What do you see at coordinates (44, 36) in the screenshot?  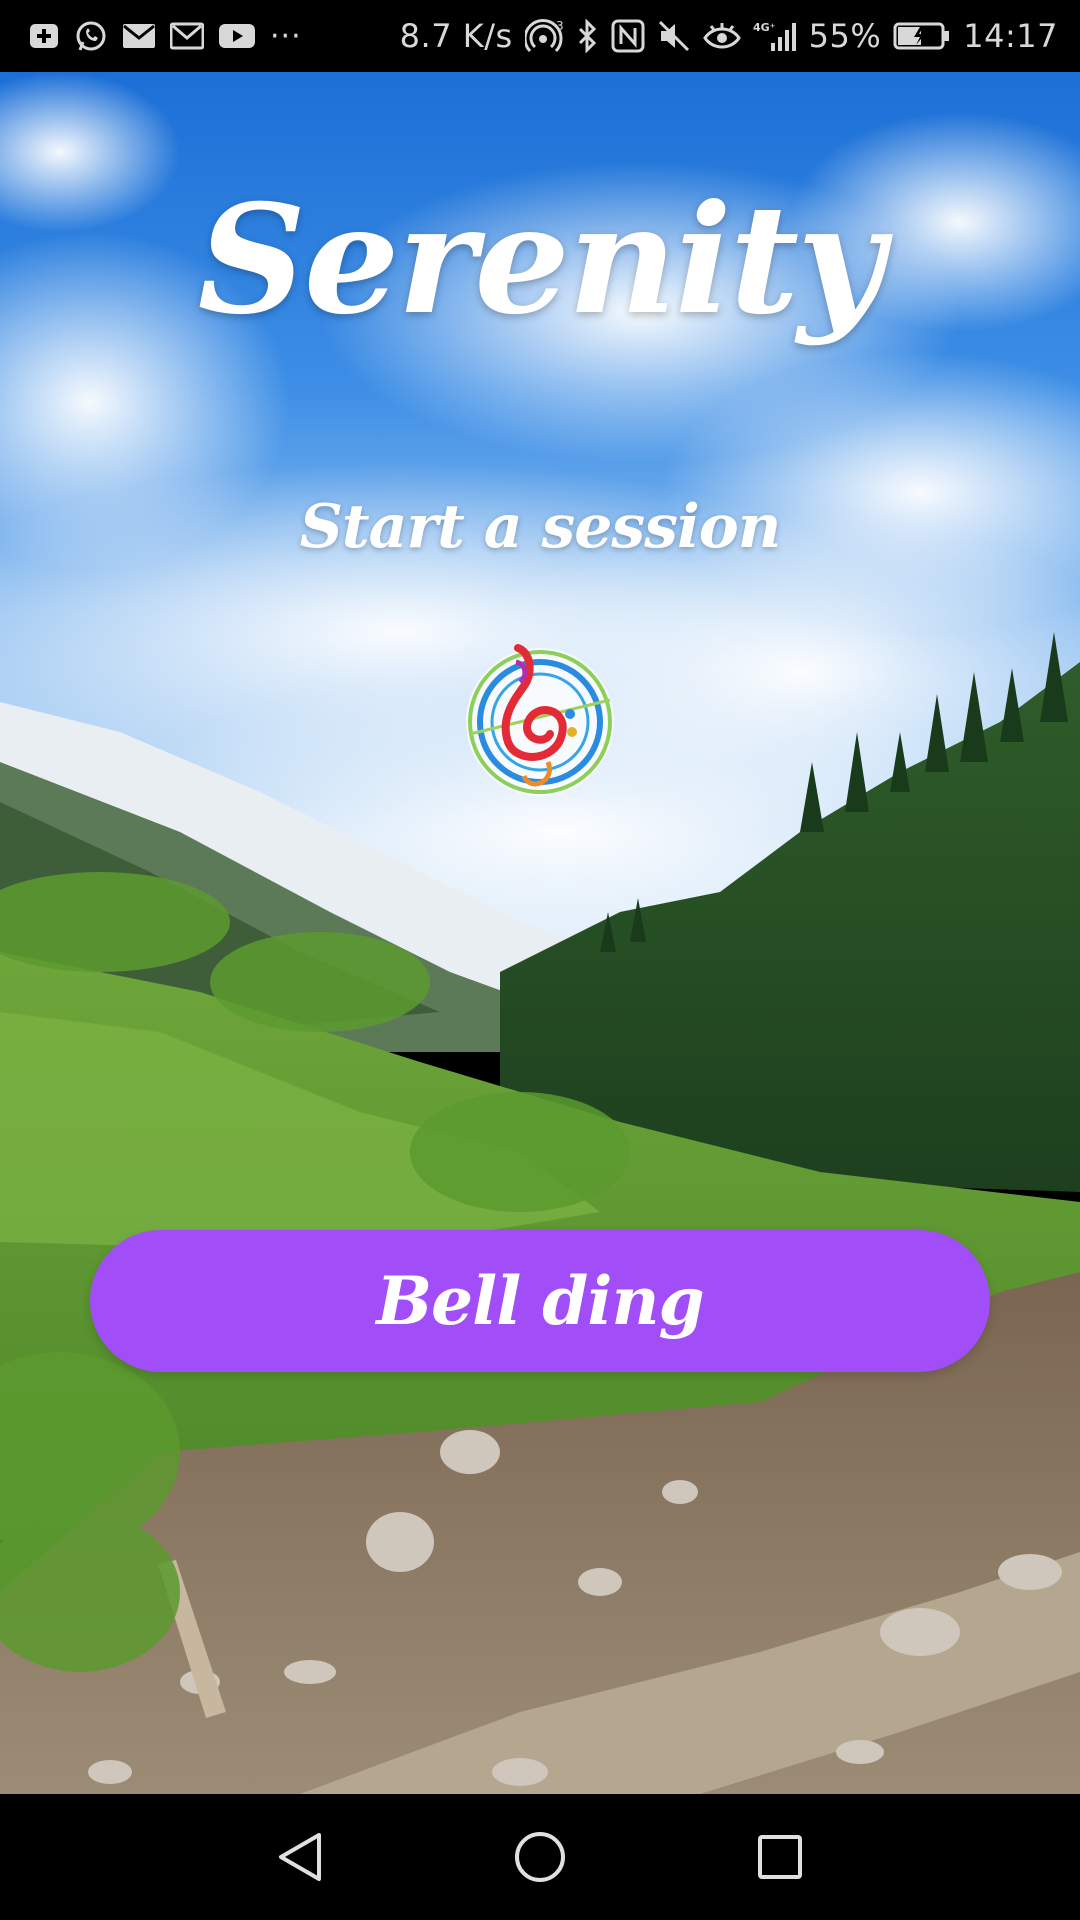 I see `notification-add-icon` at bounding box center [44, 36].